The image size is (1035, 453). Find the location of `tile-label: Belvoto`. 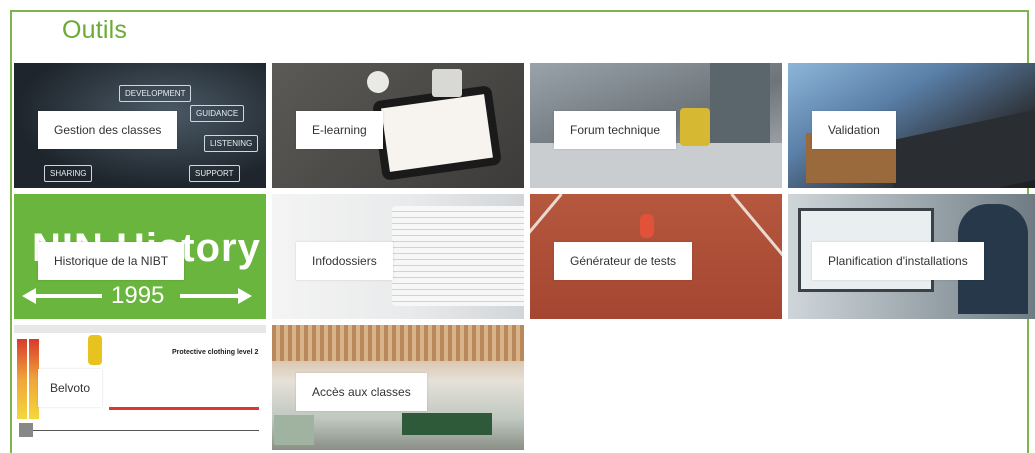

tile-label: Belvoto is located at coordinates (70, 388).